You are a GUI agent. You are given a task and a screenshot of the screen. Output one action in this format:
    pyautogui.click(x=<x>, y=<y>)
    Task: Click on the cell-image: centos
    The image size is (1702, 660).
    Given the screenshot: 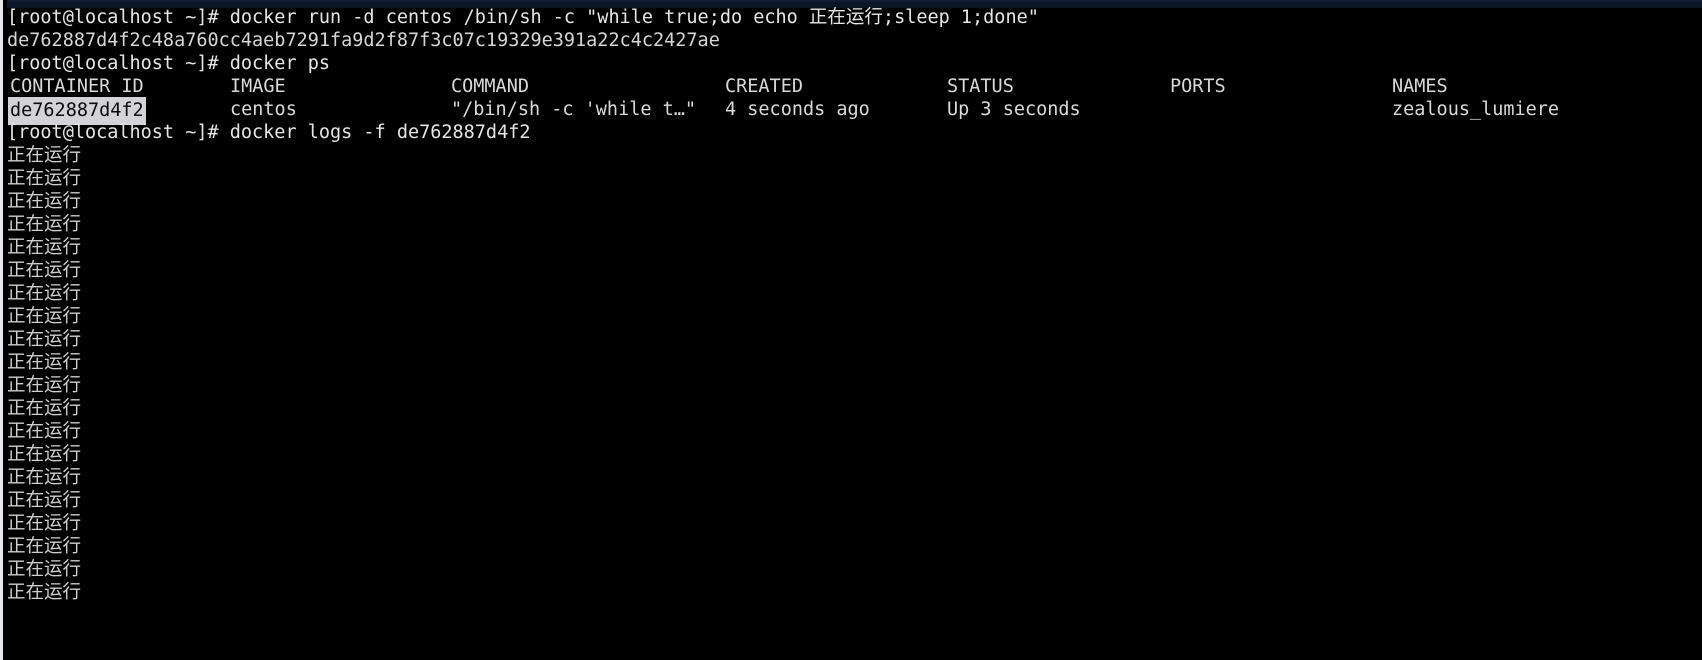 What is the action you would take?
    pyautogui.click(x=263, y=109)
    